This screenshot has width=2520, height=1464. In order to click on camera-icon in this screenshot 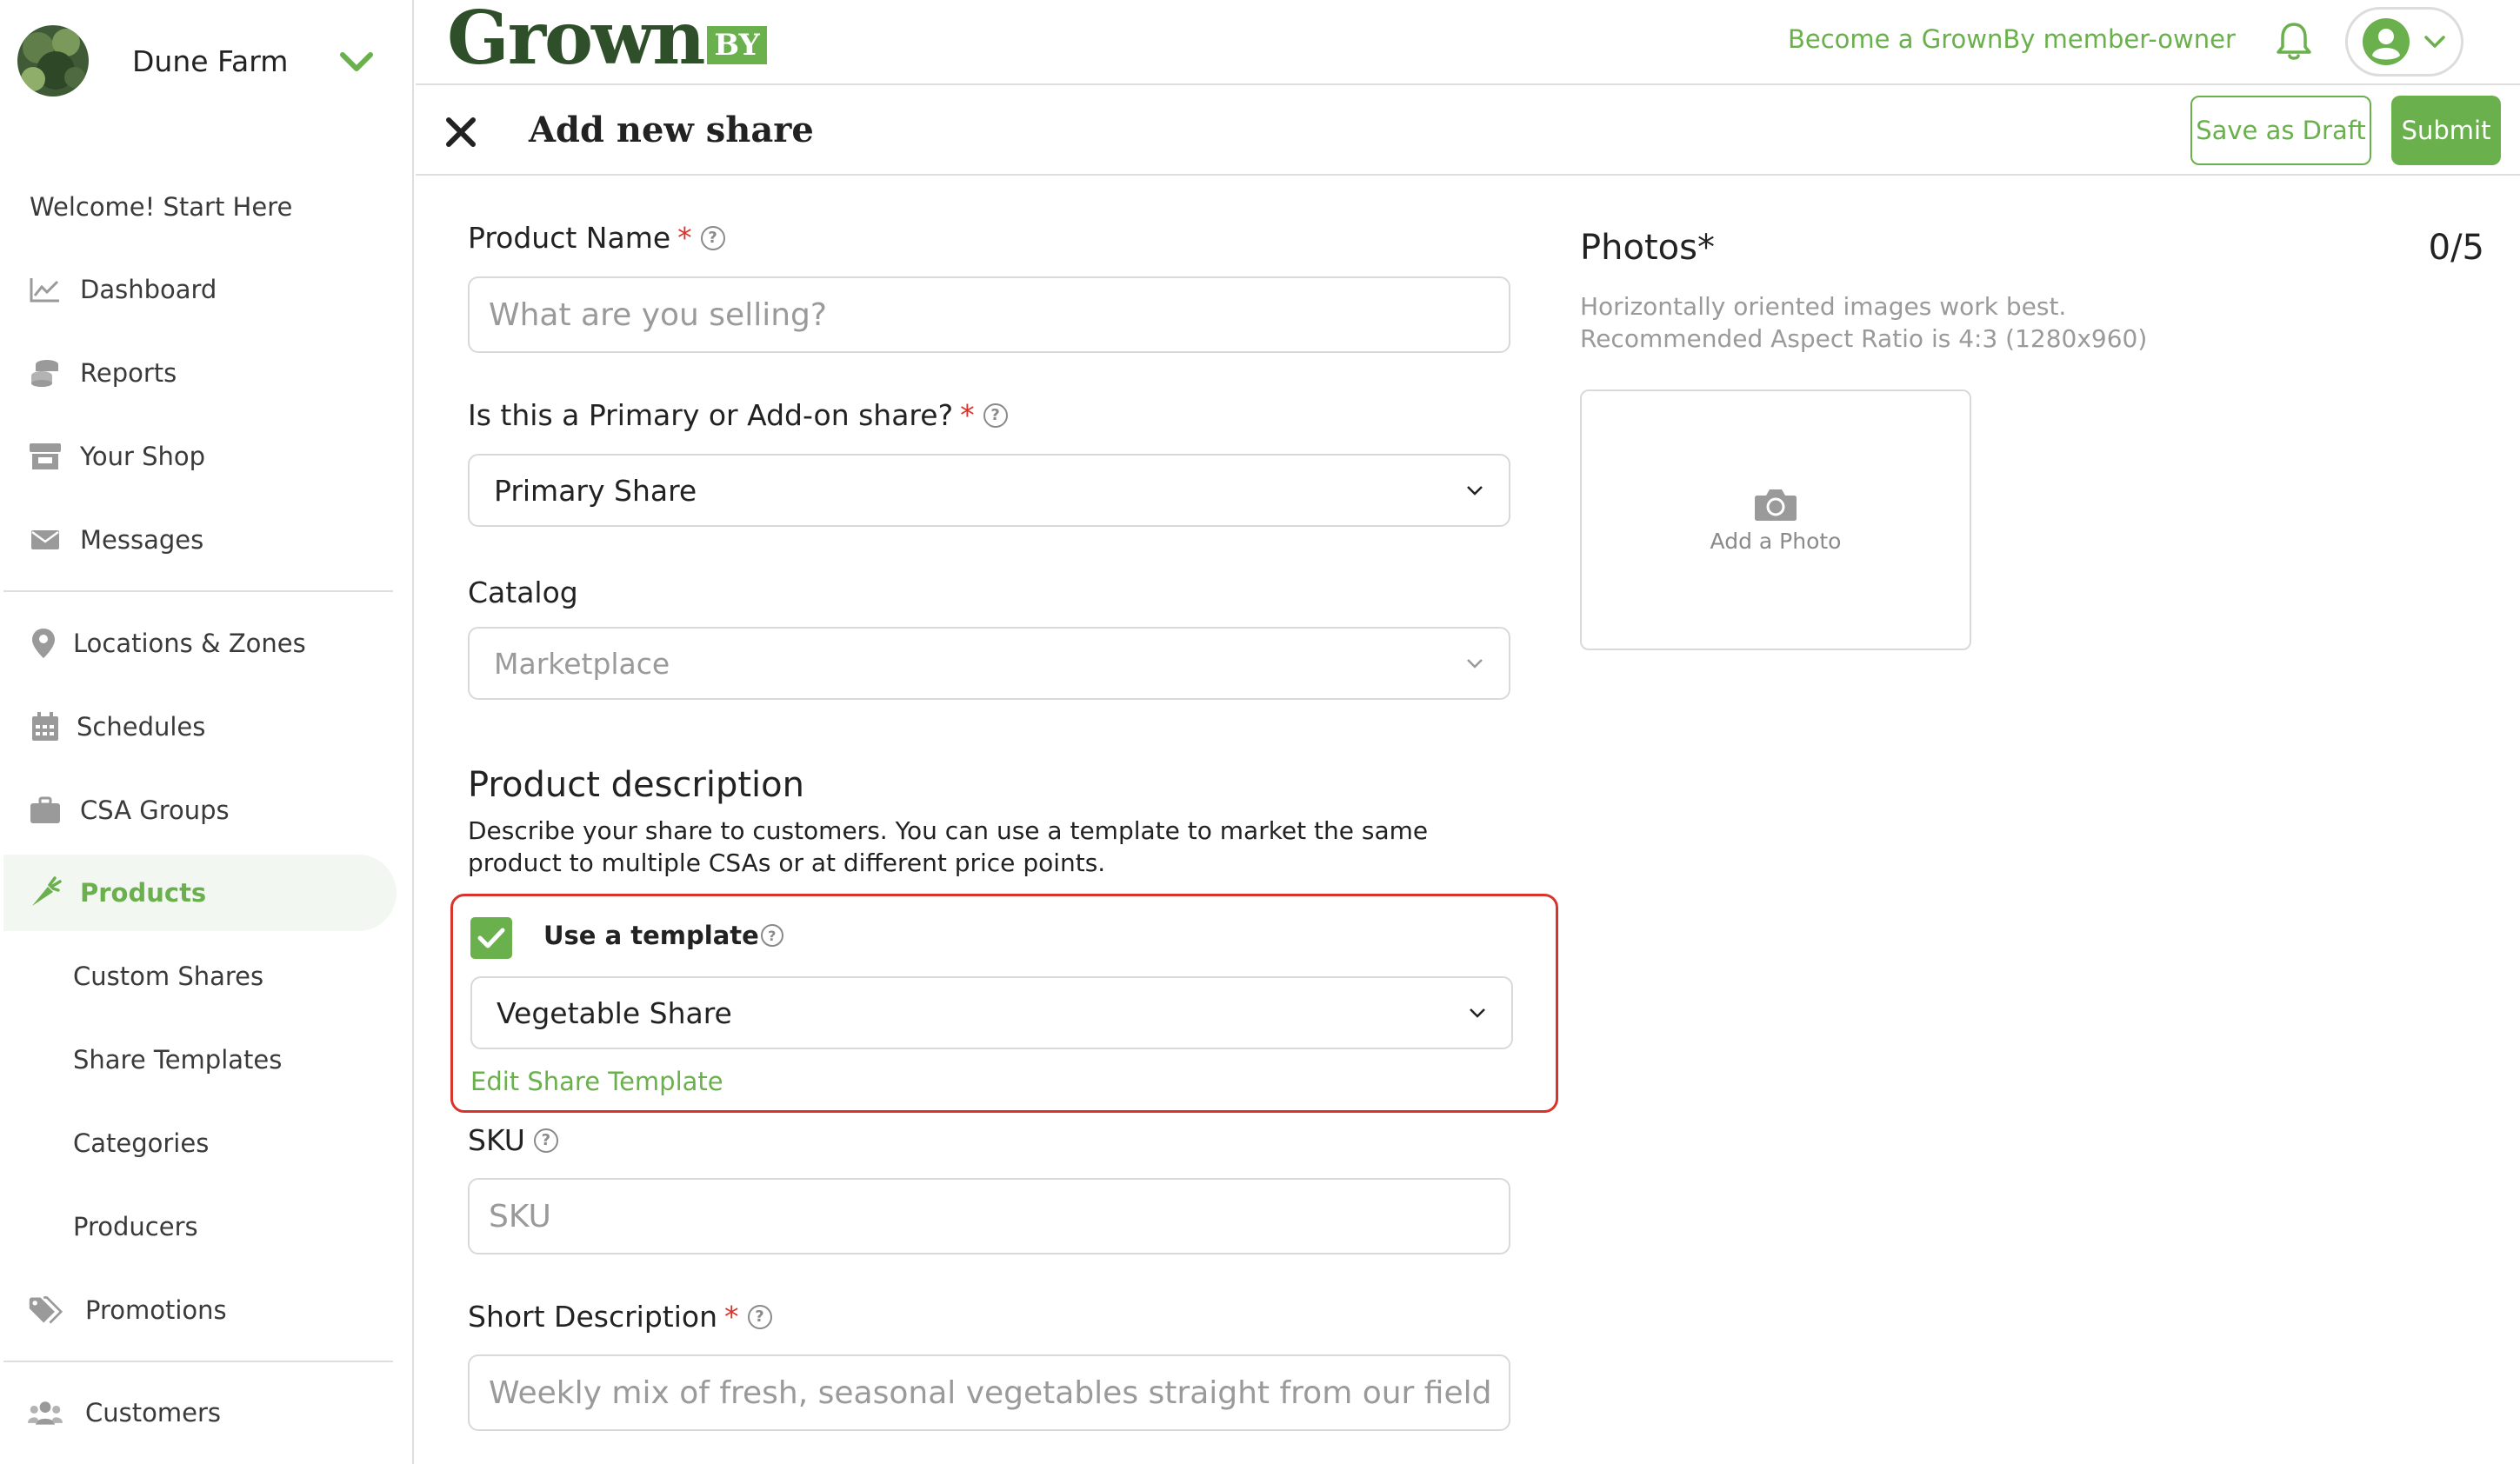, I will do `click(1776, 505)`.